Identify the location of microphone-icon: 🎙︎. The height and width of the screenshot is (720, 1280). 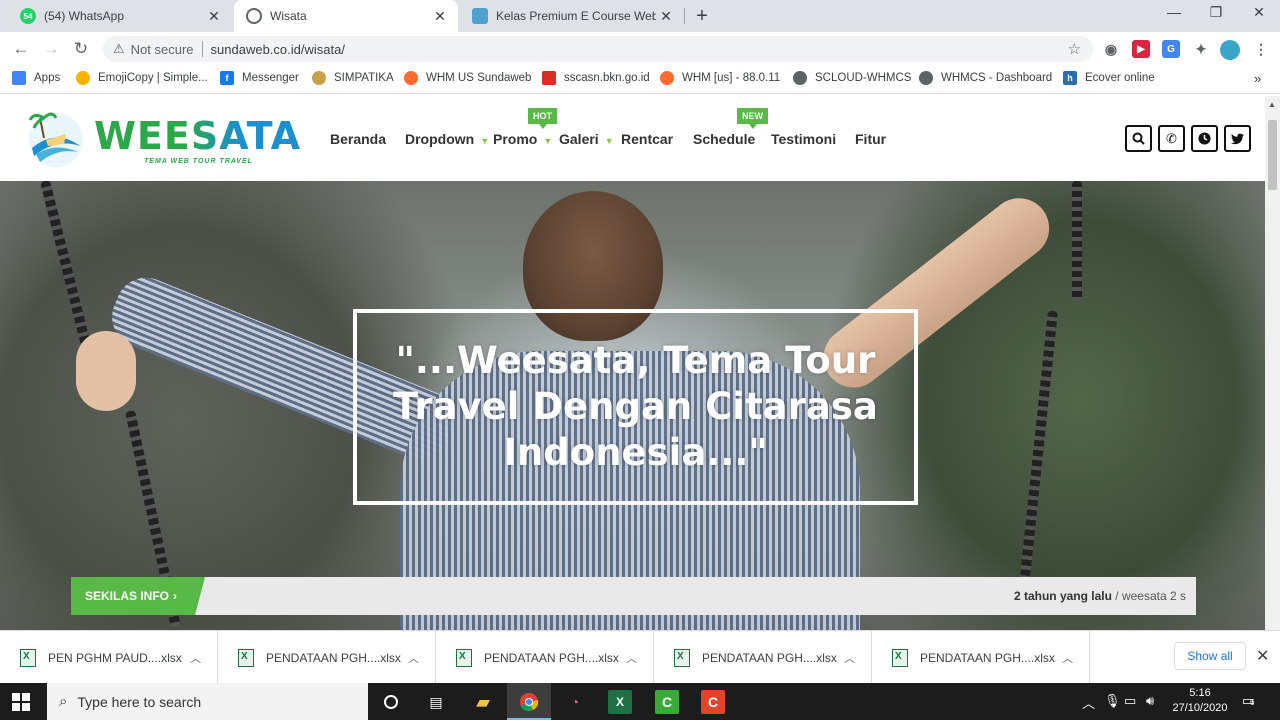
(1112, 701).